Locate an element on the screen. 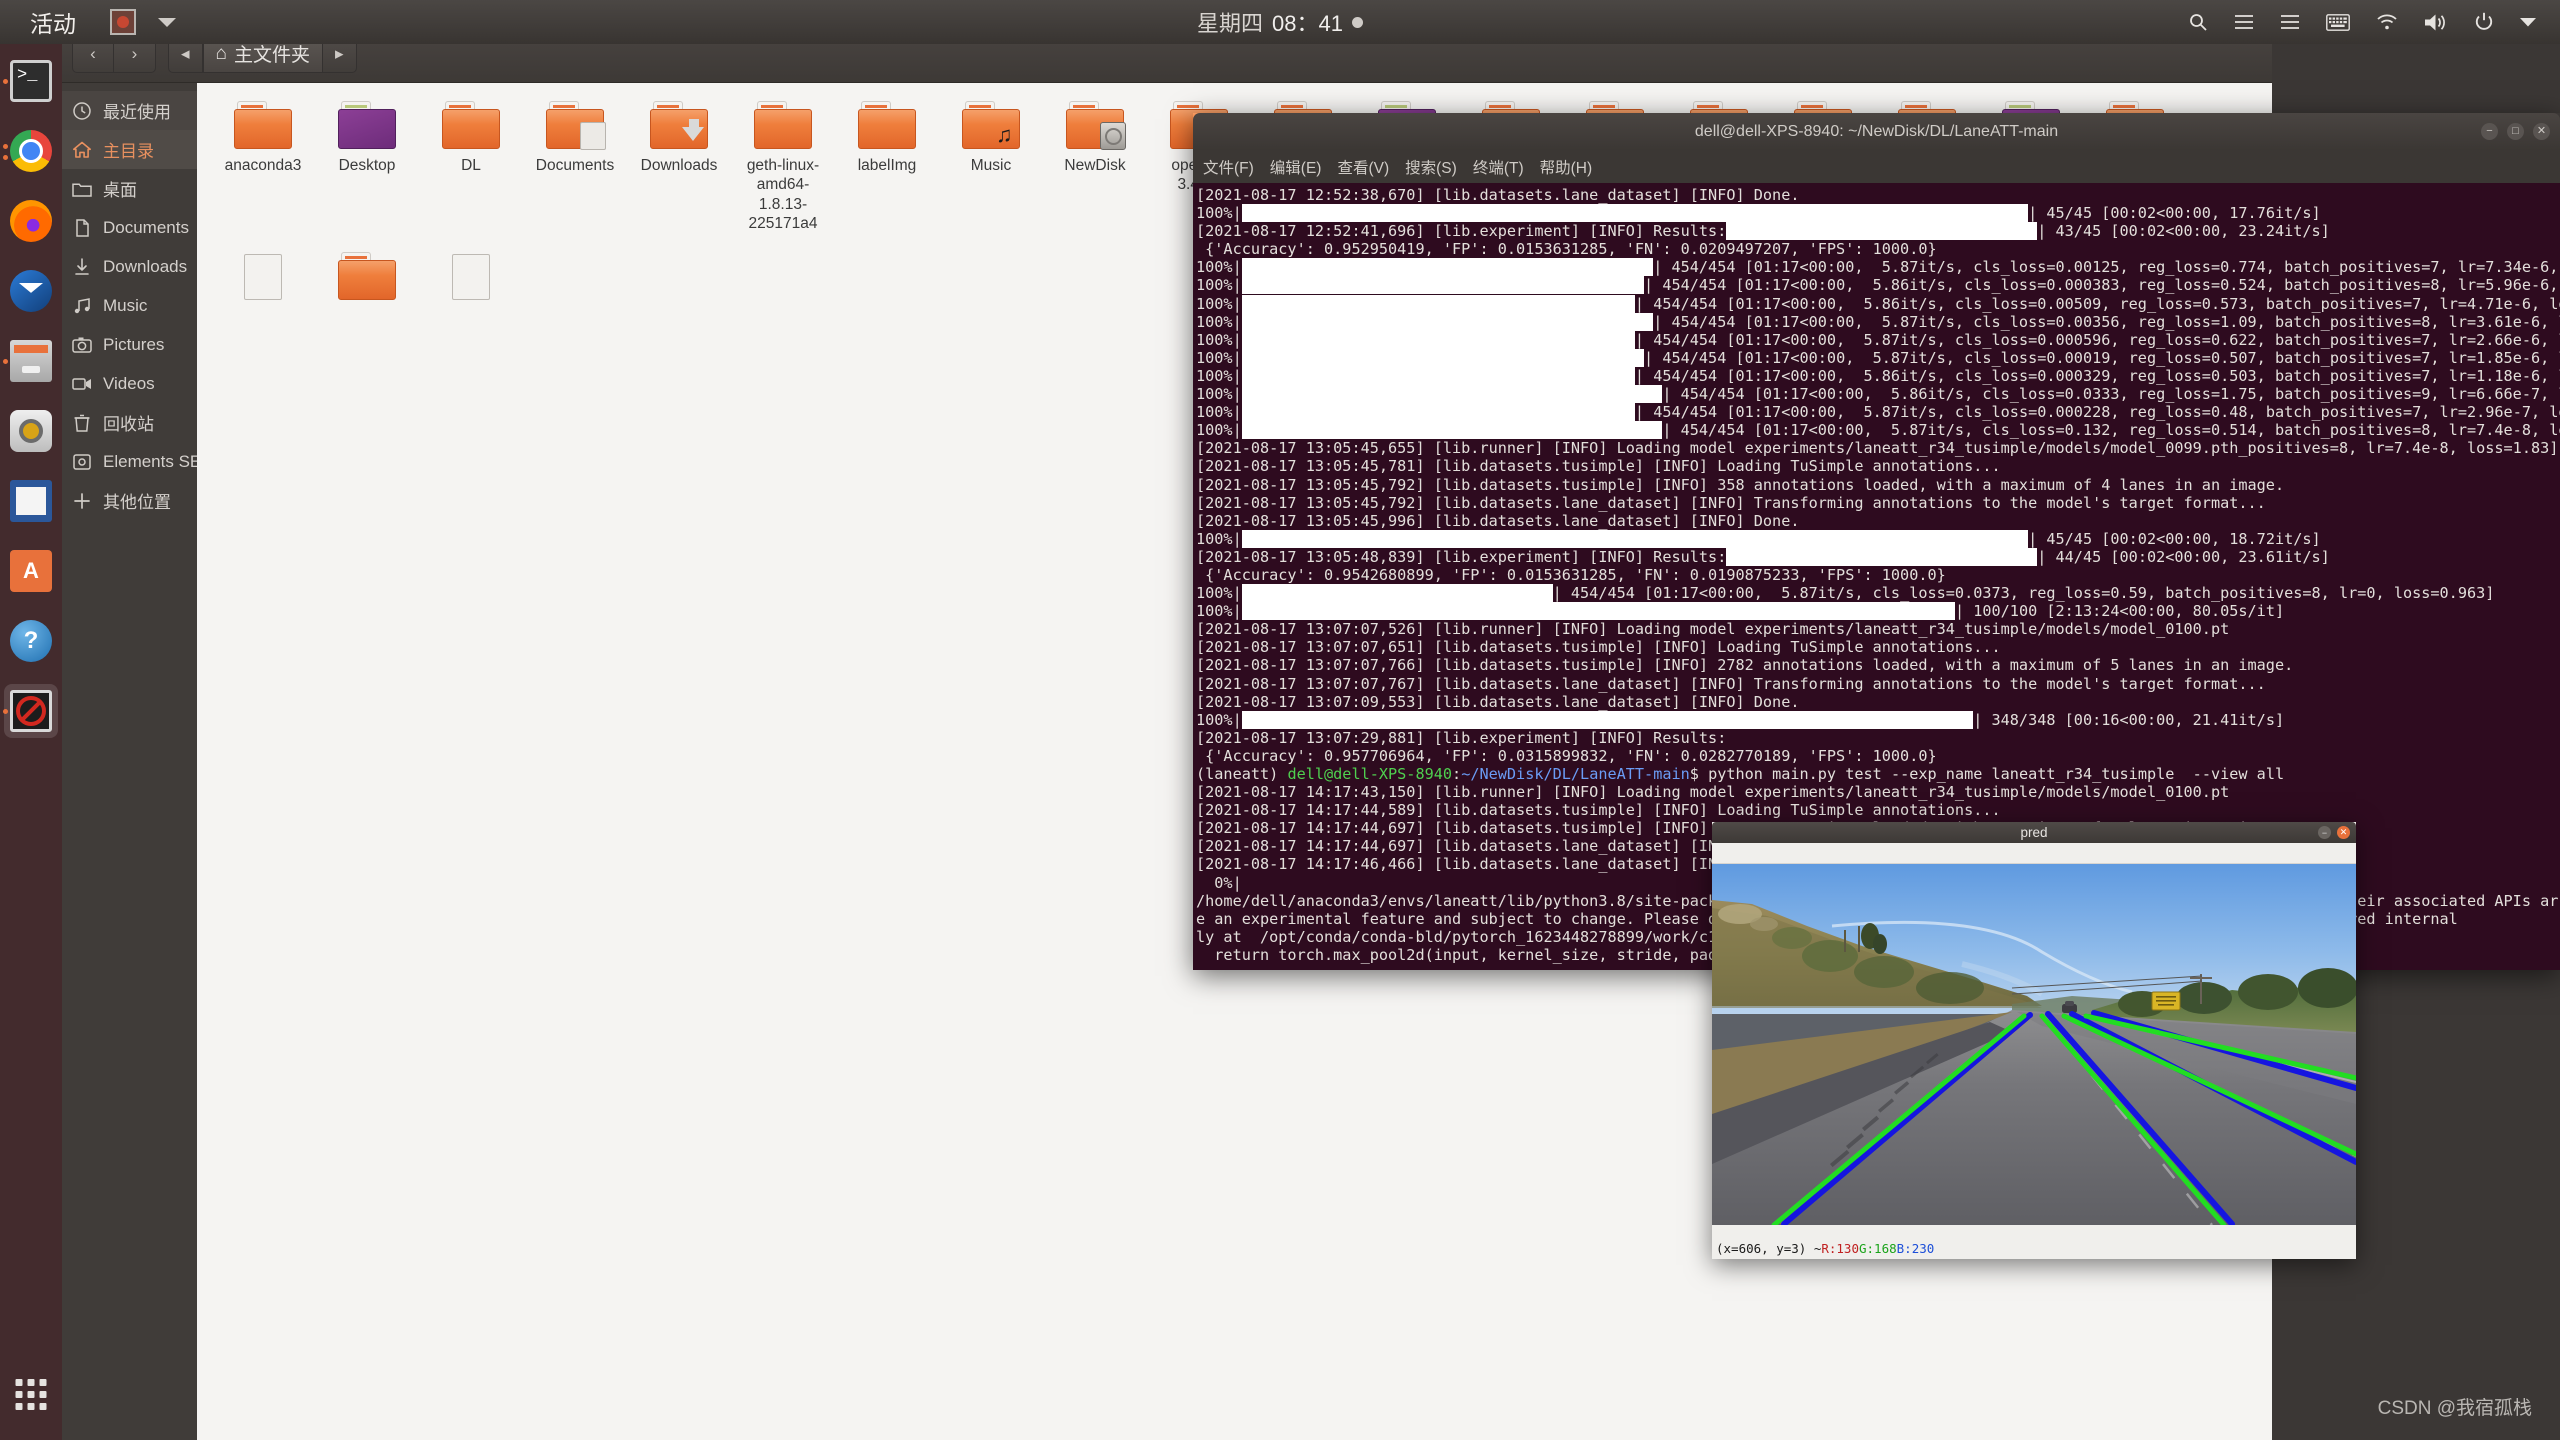 The height and width of the screenshot is (1440, 2560). sidebar-item-桌面: 桌面 is located at coordinates (129, 188).